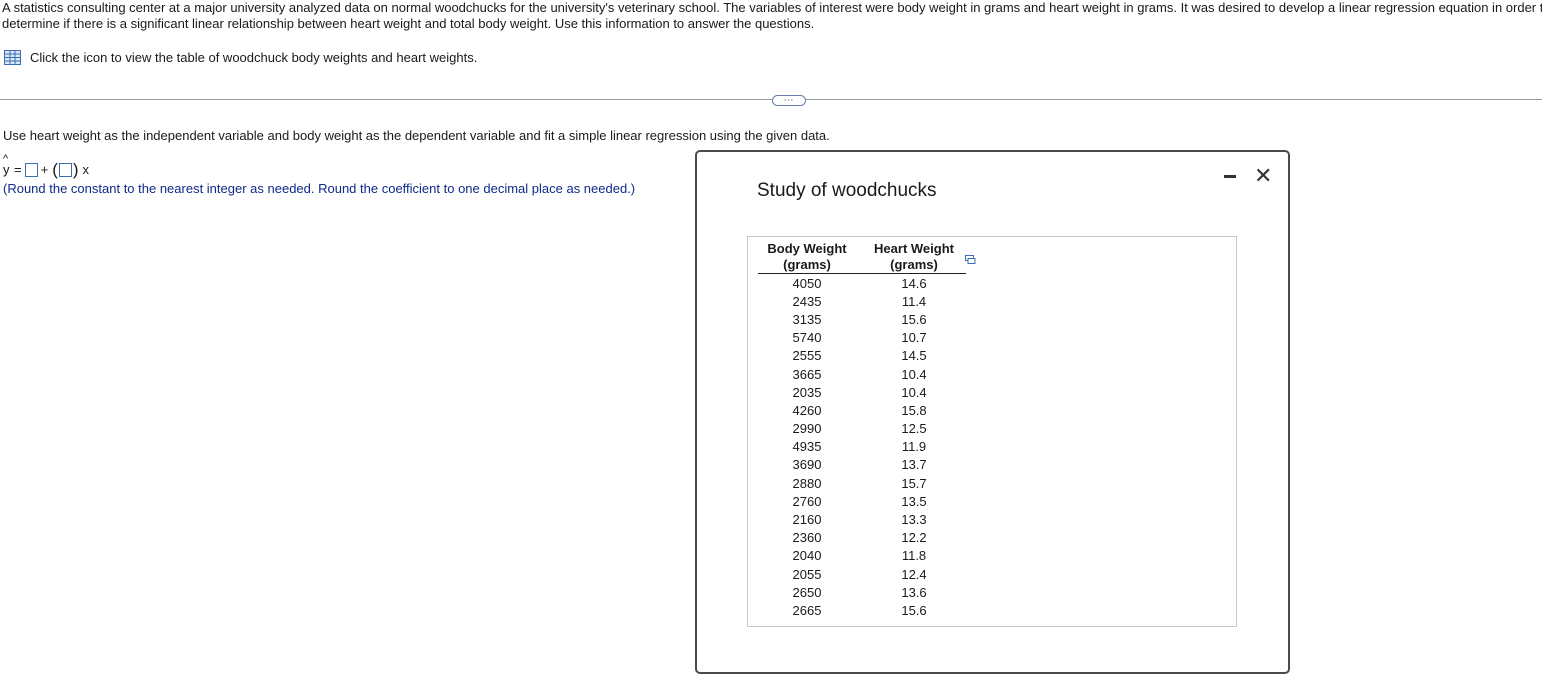 The height and width of the screenshot is (674, 1542). I want to click on heart-weight-cell: 15.7, so click(914, 483).